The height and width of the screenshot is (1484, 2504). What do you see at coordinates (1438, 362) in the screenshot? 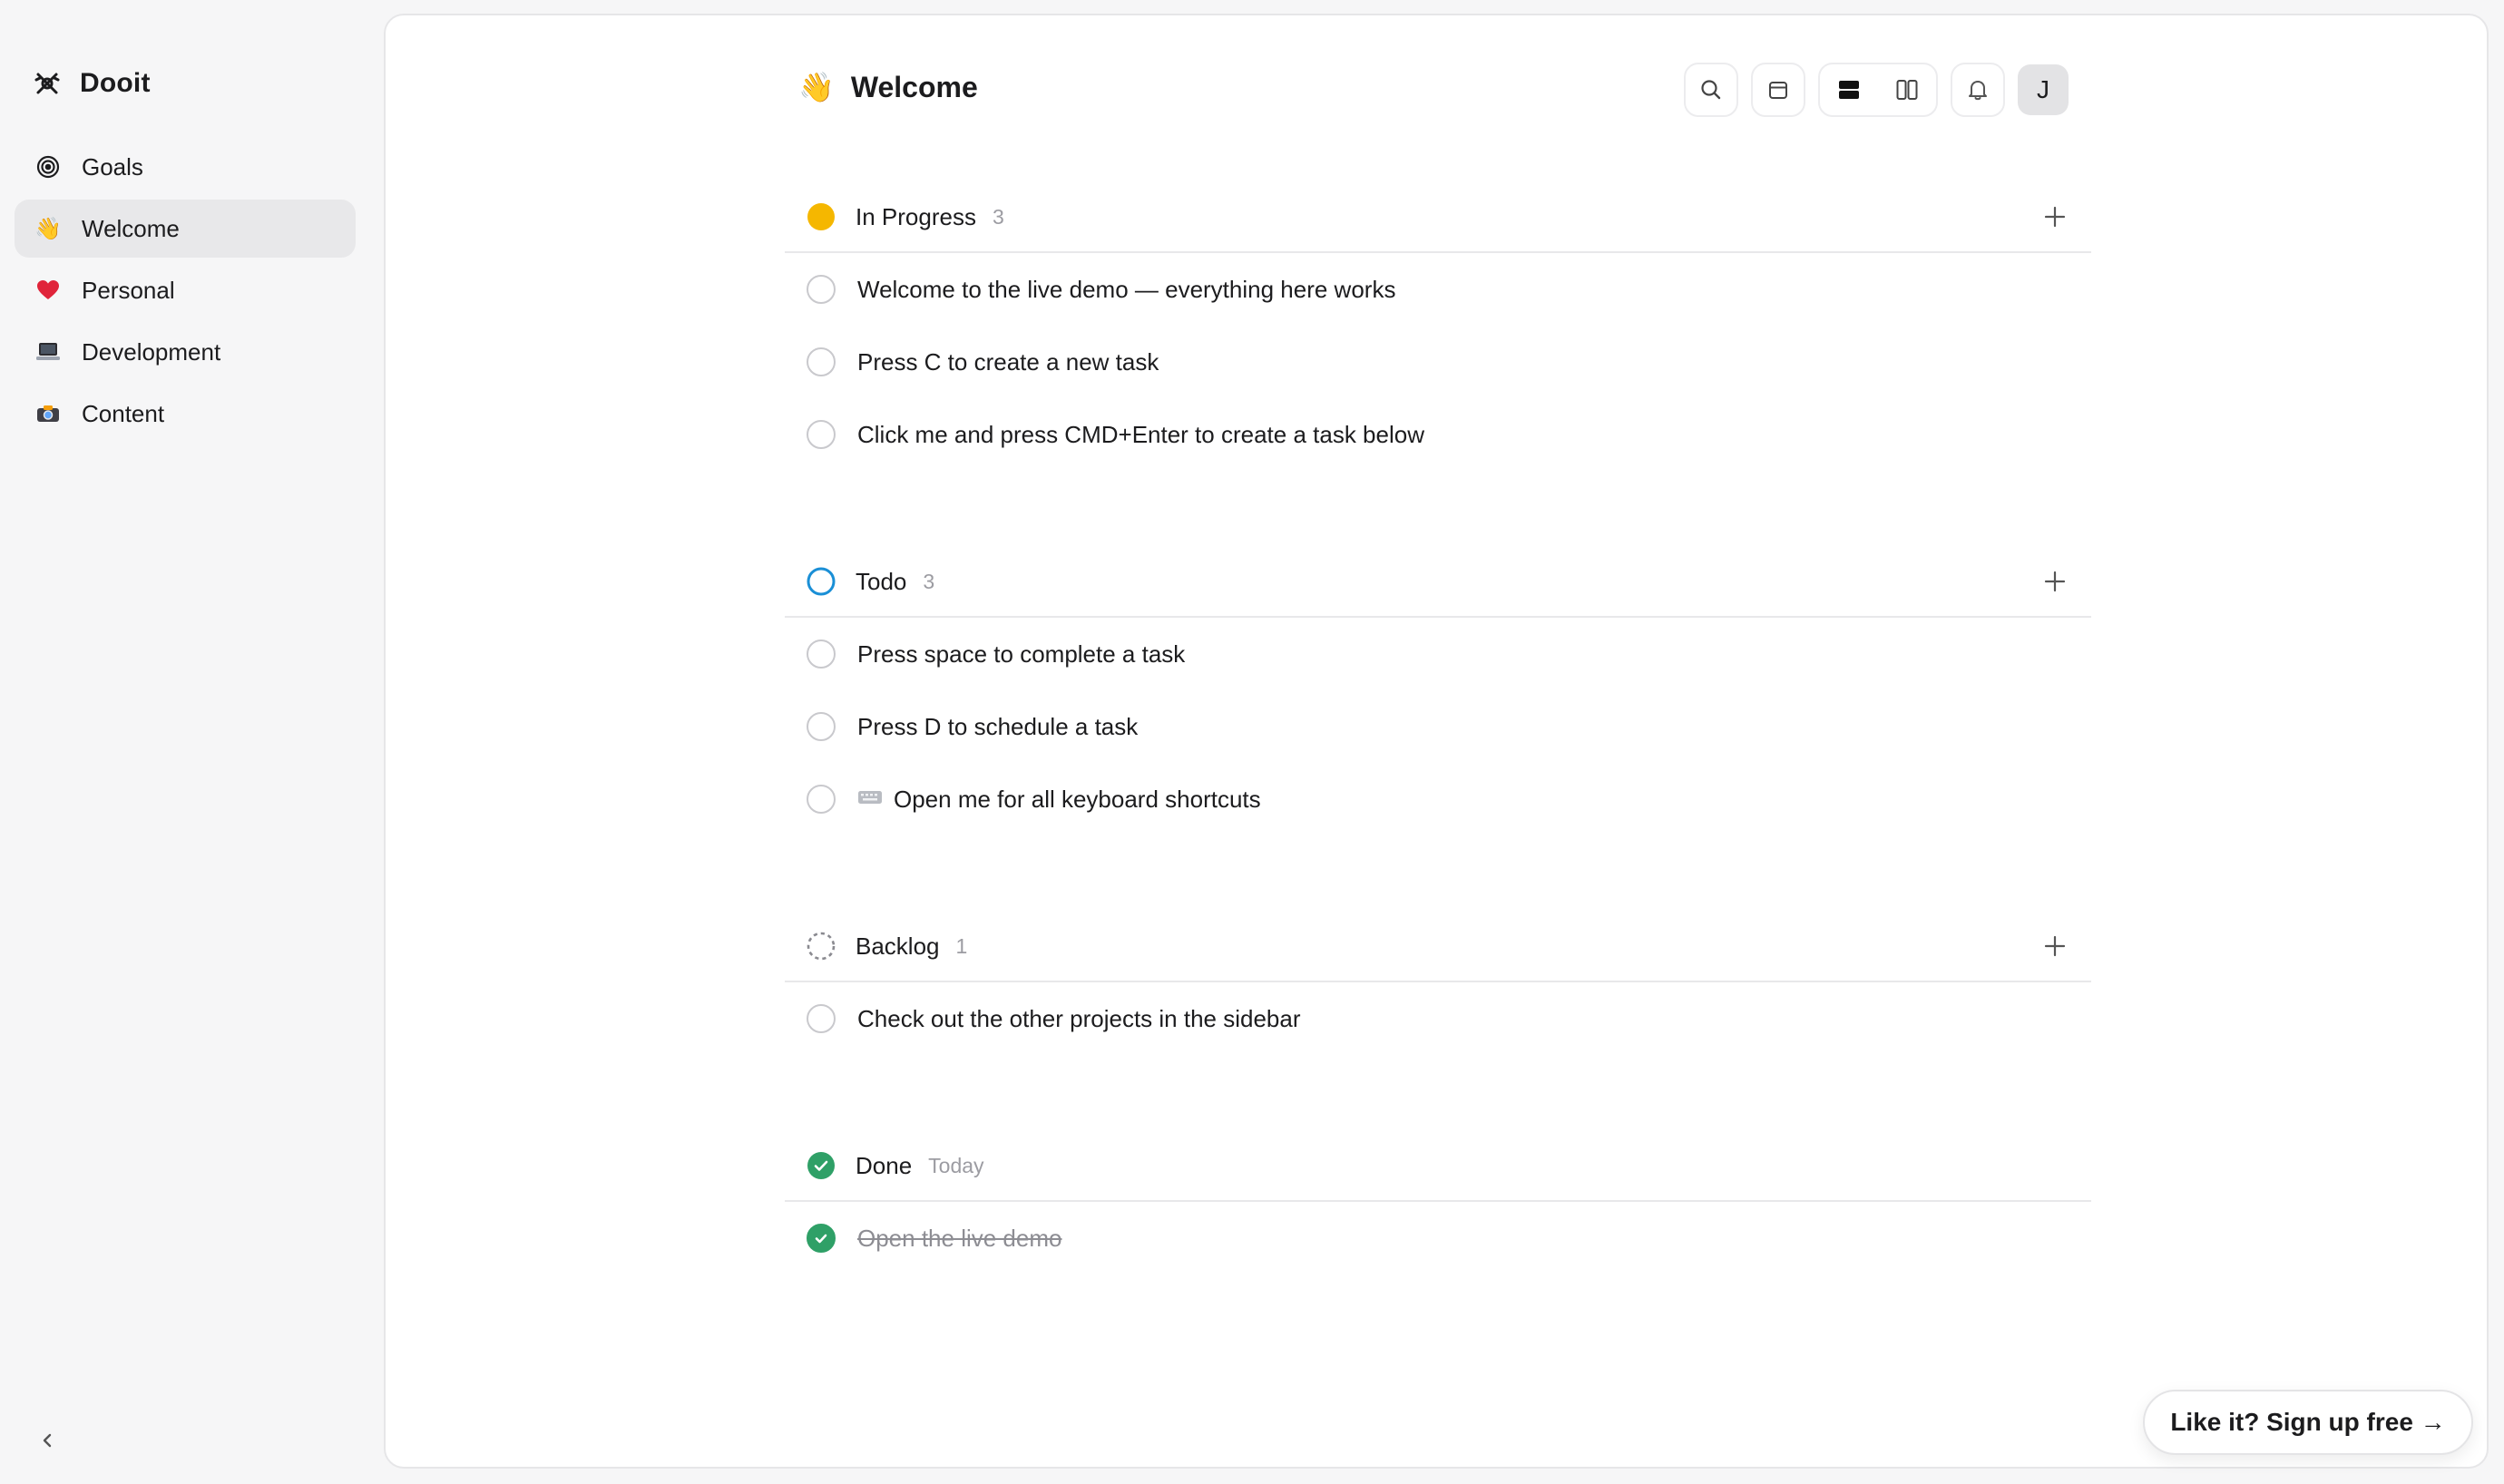
I see `task-item: Press C to create a new task` at bounding box center [1438, 362].